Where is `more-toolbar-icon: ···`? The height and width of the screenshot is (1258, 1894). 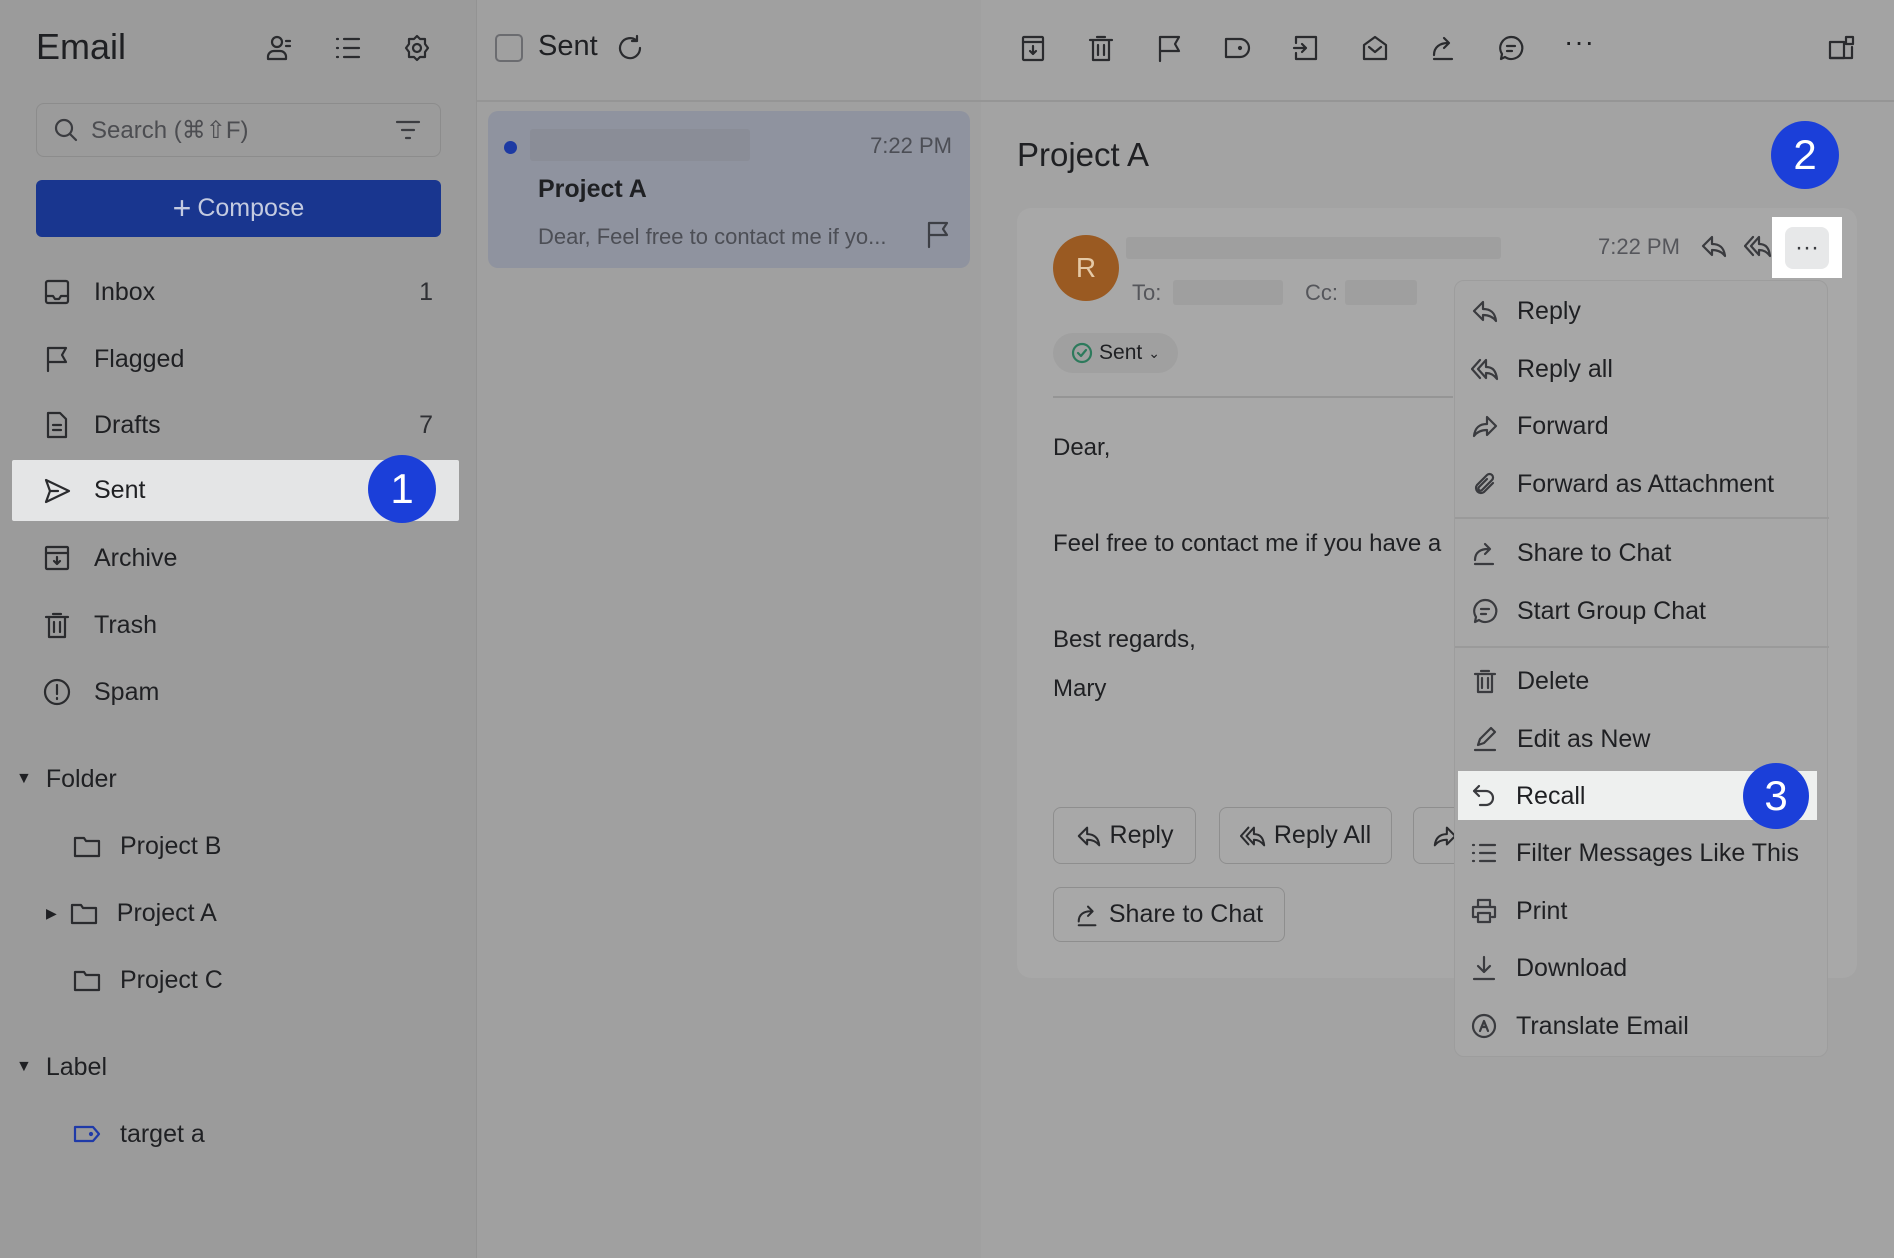 more-toolbar-icon: ··· is located at coordinates (1579, 42).